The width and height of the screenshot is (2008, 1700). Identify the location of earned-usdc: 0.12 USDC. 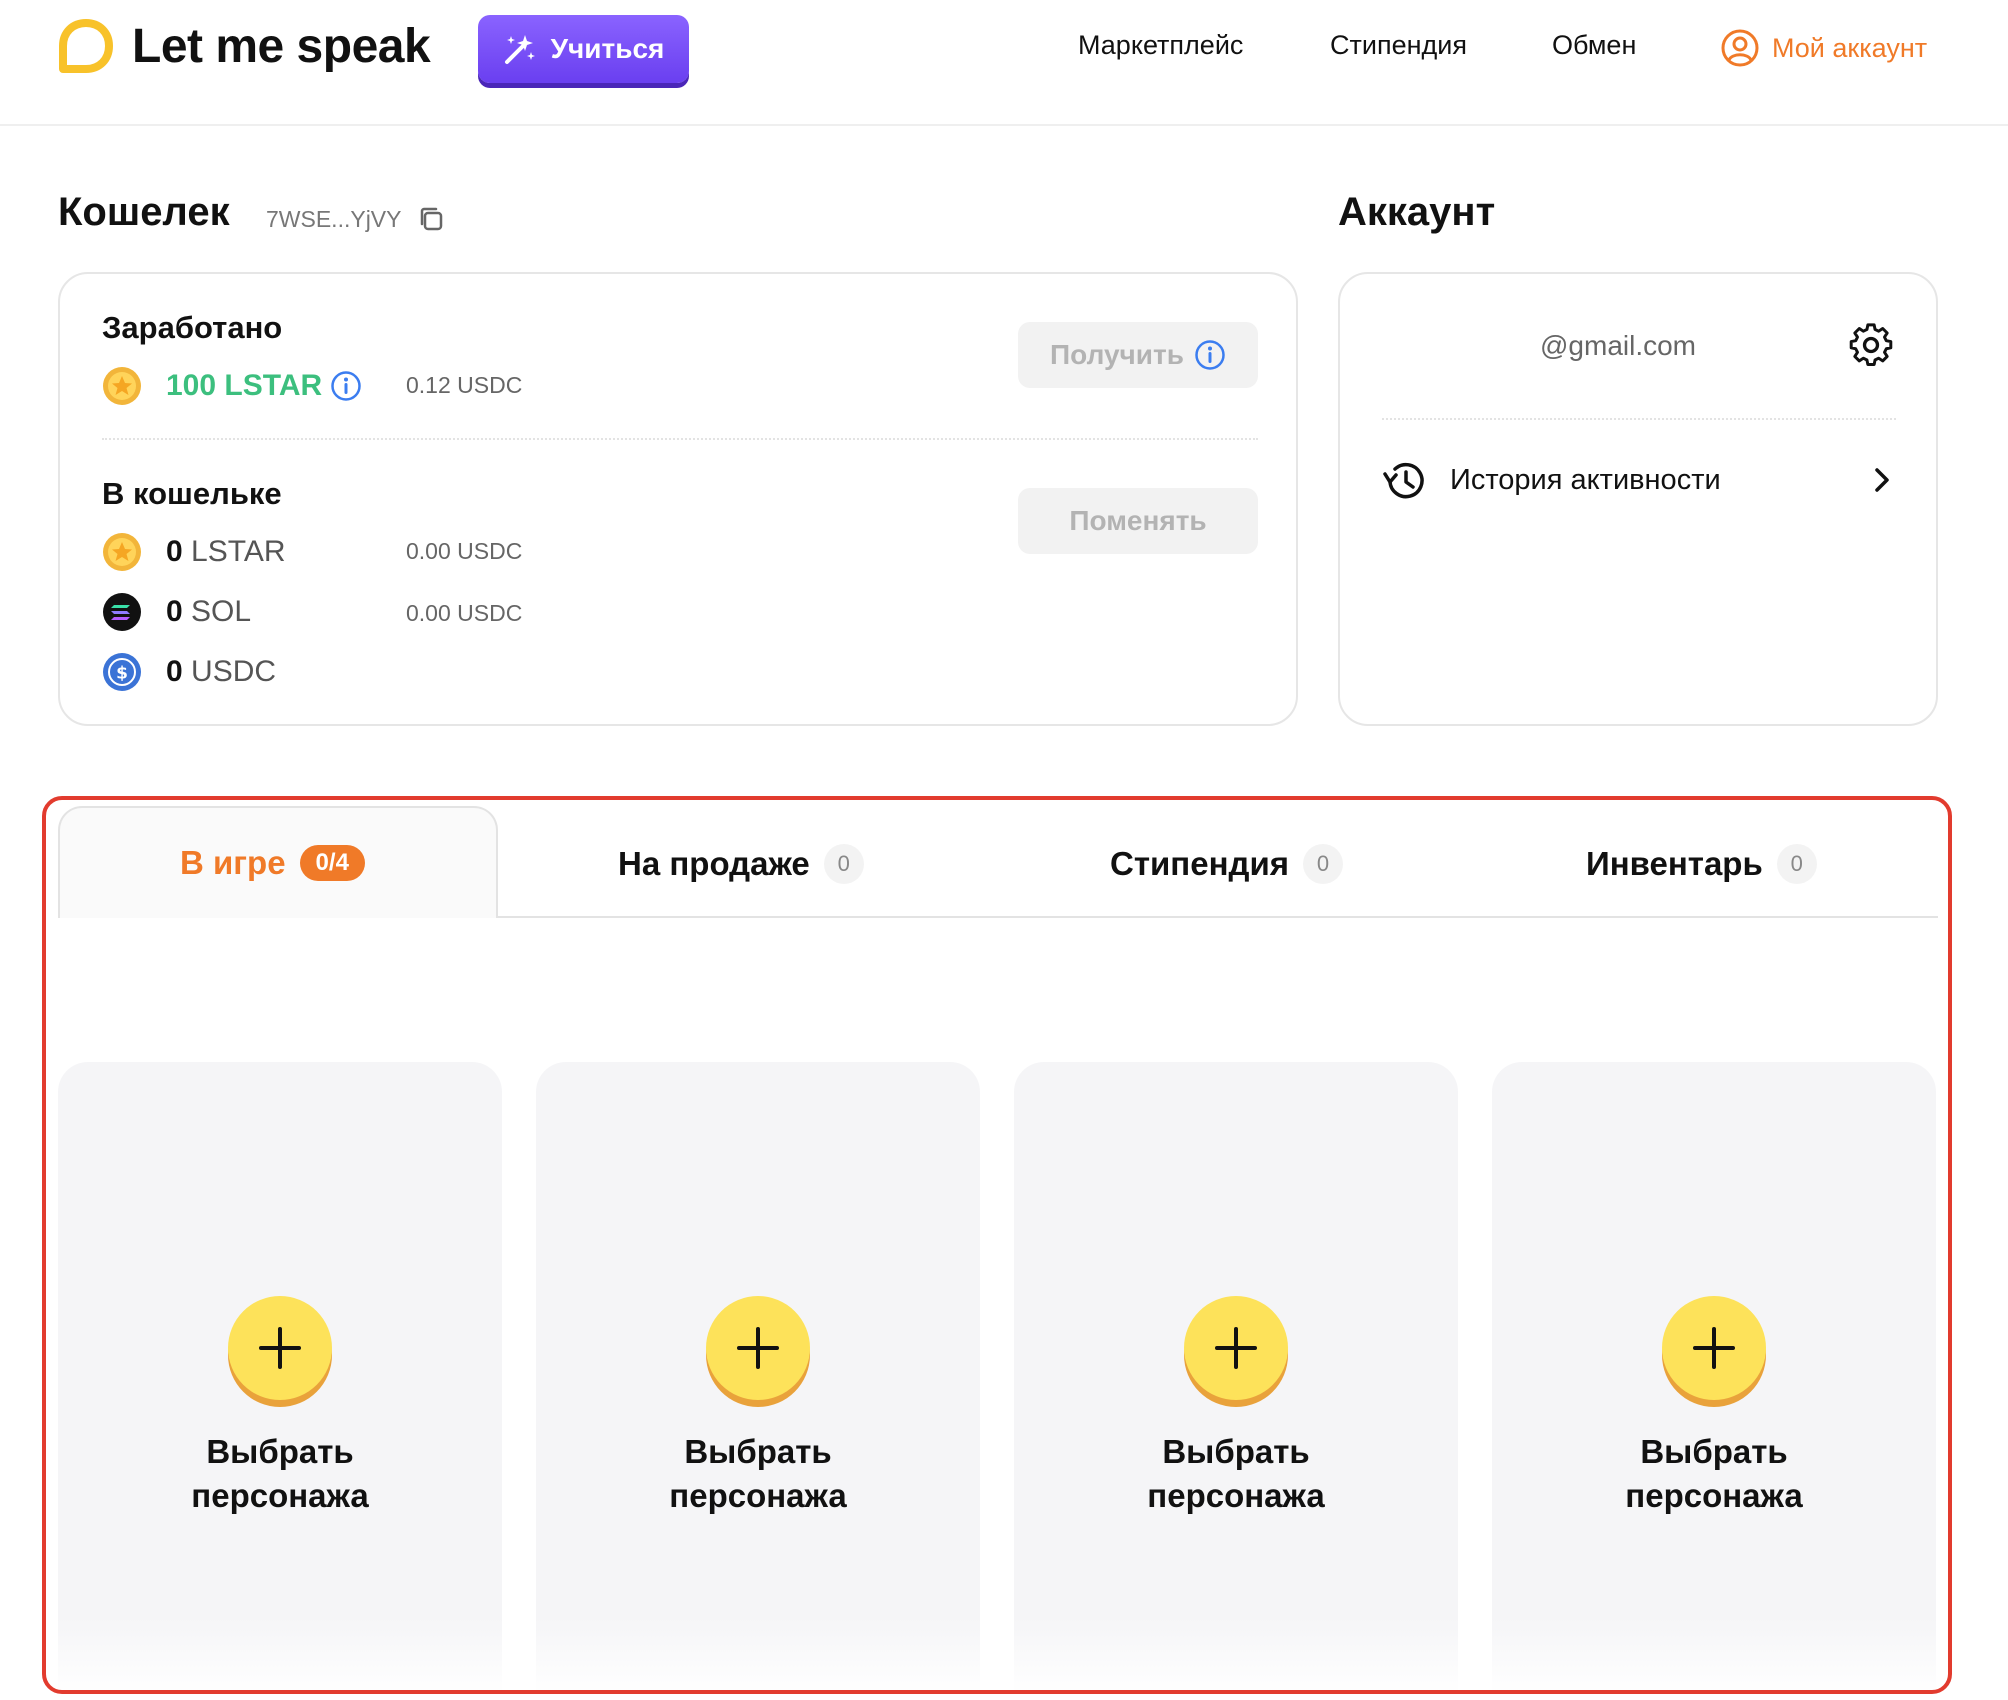
(464, 385).